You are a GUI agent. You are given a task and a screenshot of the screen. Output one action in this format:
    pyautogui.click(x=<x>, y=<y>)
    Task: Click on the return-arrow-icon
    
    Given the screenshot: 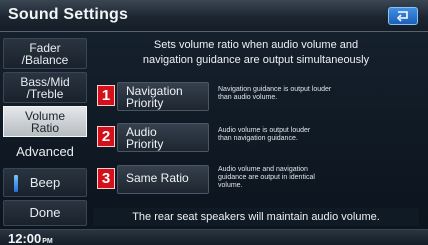 What is the action you would take?
    pyautogui.click(x=402, y=16)
    